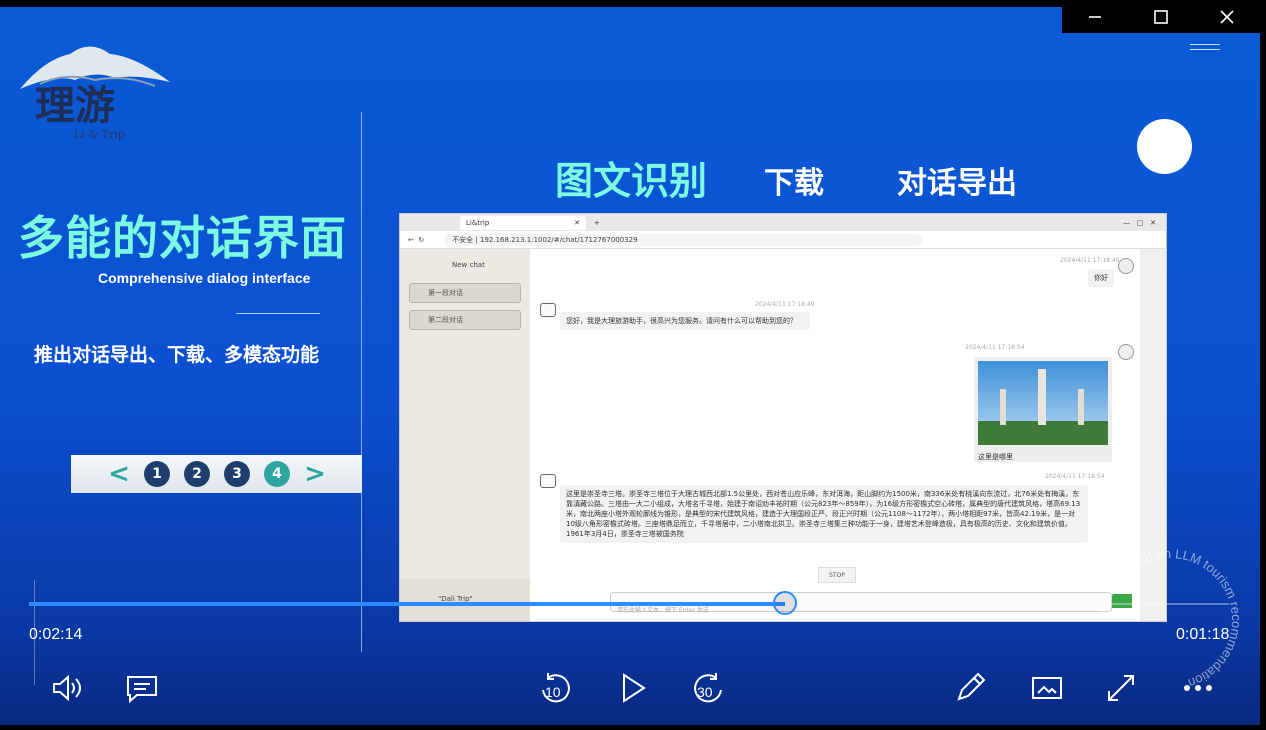 Image resolution: width=1266 pixels, height=730 pixels. Describe the element at coordinates (631, 181) in the screenshot. I see `feature-ocr: 图文识别` at that location.